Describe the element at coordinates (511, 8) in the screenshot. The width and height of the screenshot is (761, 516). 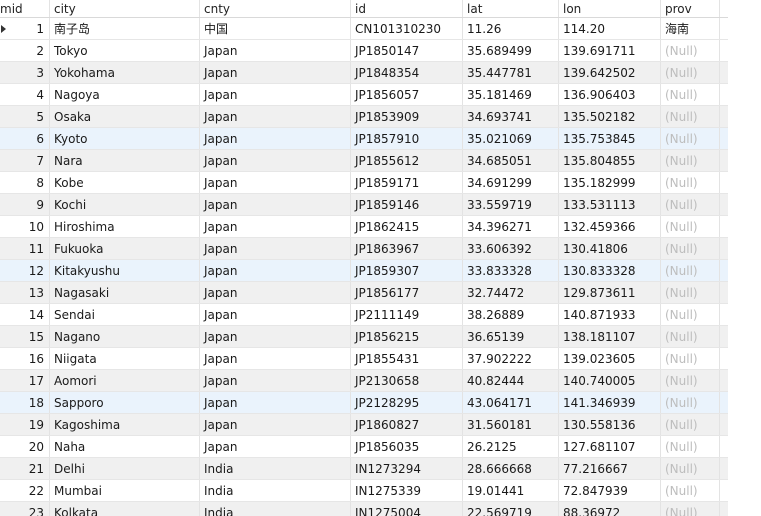
I see `column-header-lat: lat` at that location.